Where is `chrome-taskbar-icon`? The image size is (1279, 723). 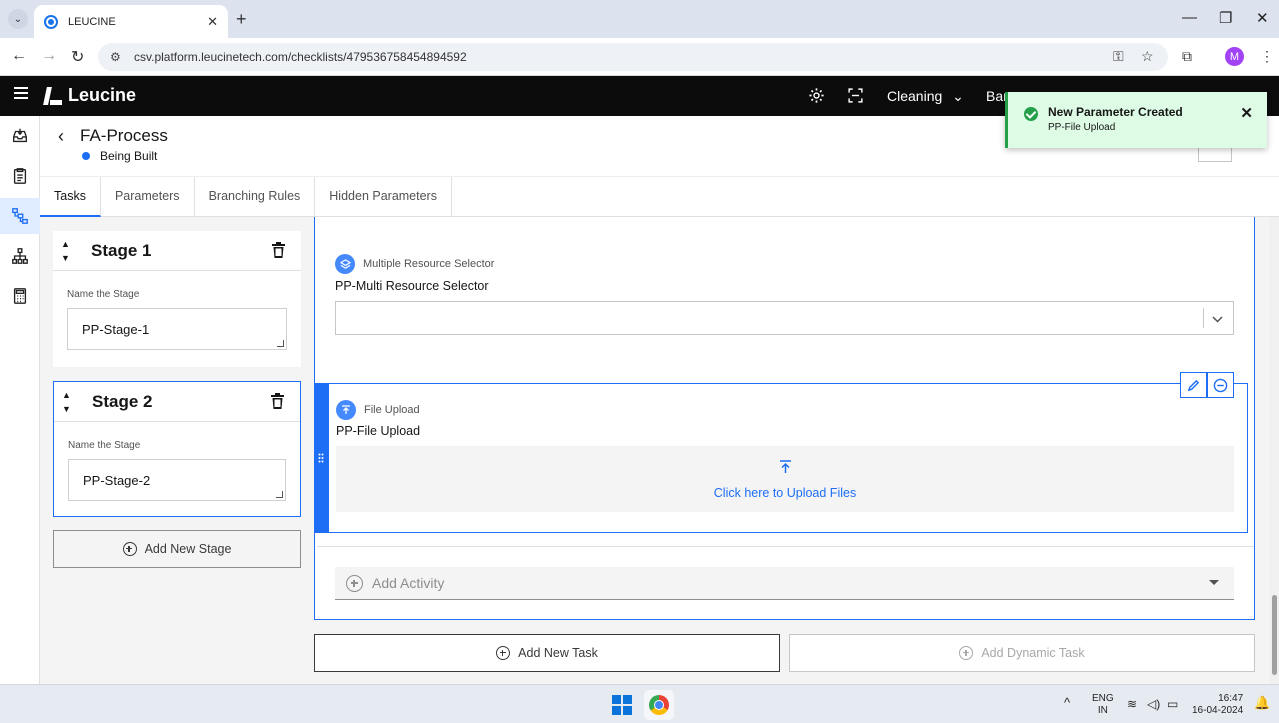 chrome-taskbar-icon is located at coordinates (659, 705).